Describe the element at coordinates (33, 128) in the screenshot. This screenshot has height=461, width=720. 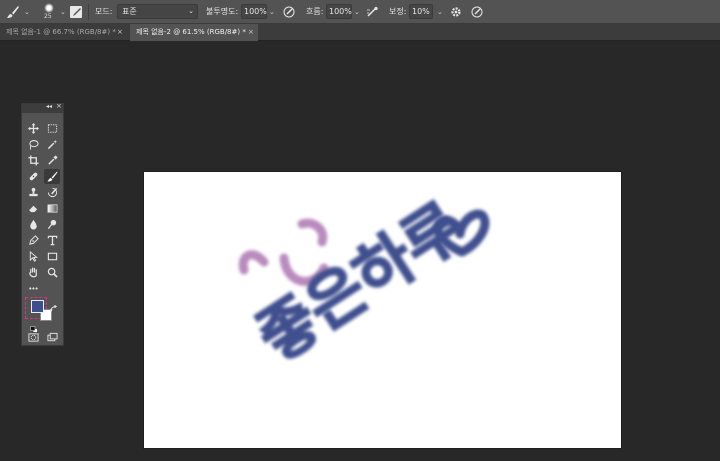
I see `move-tool-icon` at that location.